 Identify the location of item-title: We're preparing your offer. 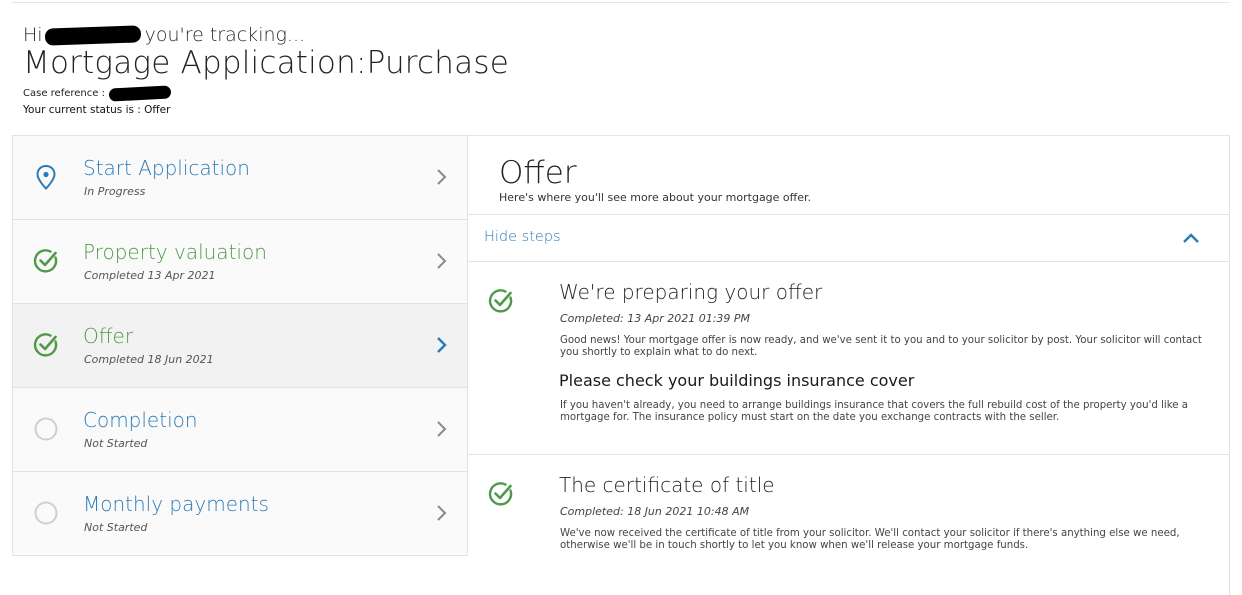
(691, 292).